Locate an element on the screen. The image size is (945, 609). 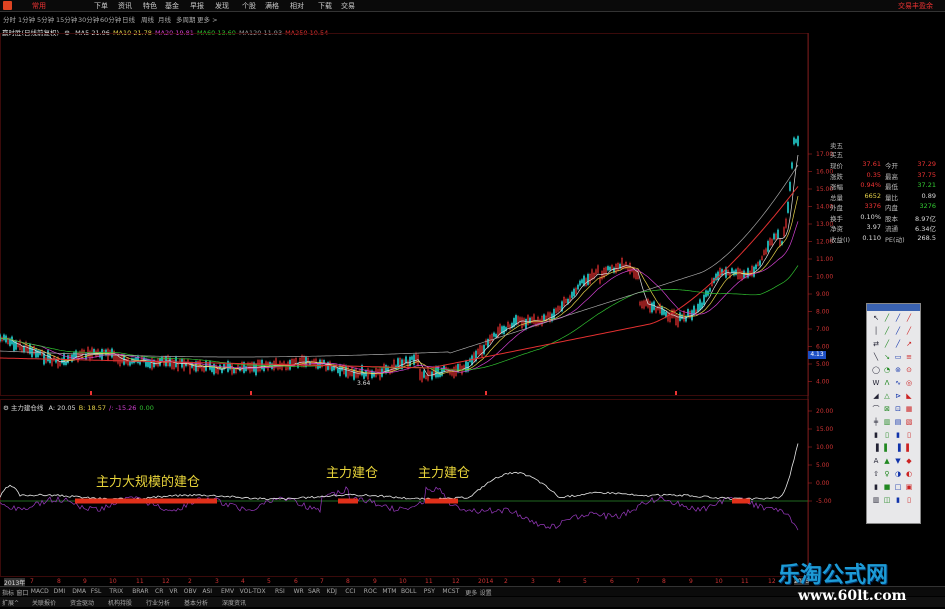
menu-item-7: 个股 is located at coordinates (249, 6).